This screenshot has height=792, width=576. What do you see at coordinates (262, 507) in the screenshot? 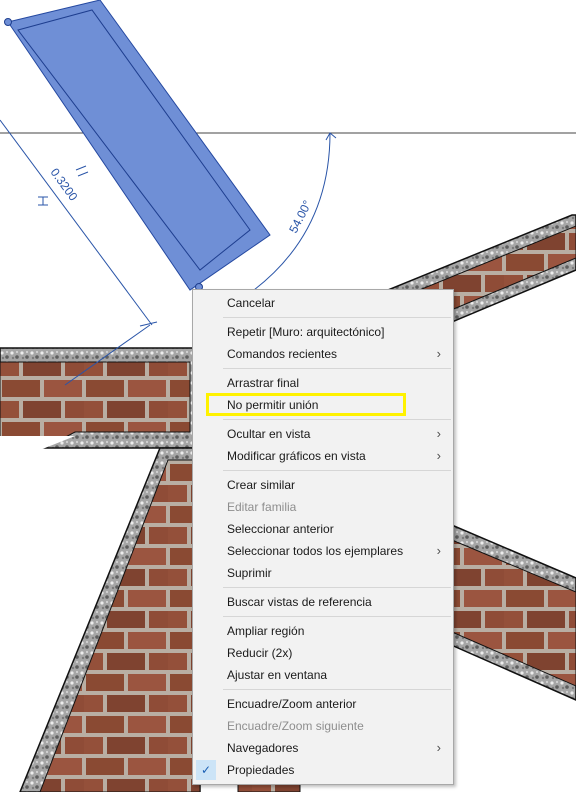
I see `menu-item-label: Editar familia` at bounding box center [262, 507].